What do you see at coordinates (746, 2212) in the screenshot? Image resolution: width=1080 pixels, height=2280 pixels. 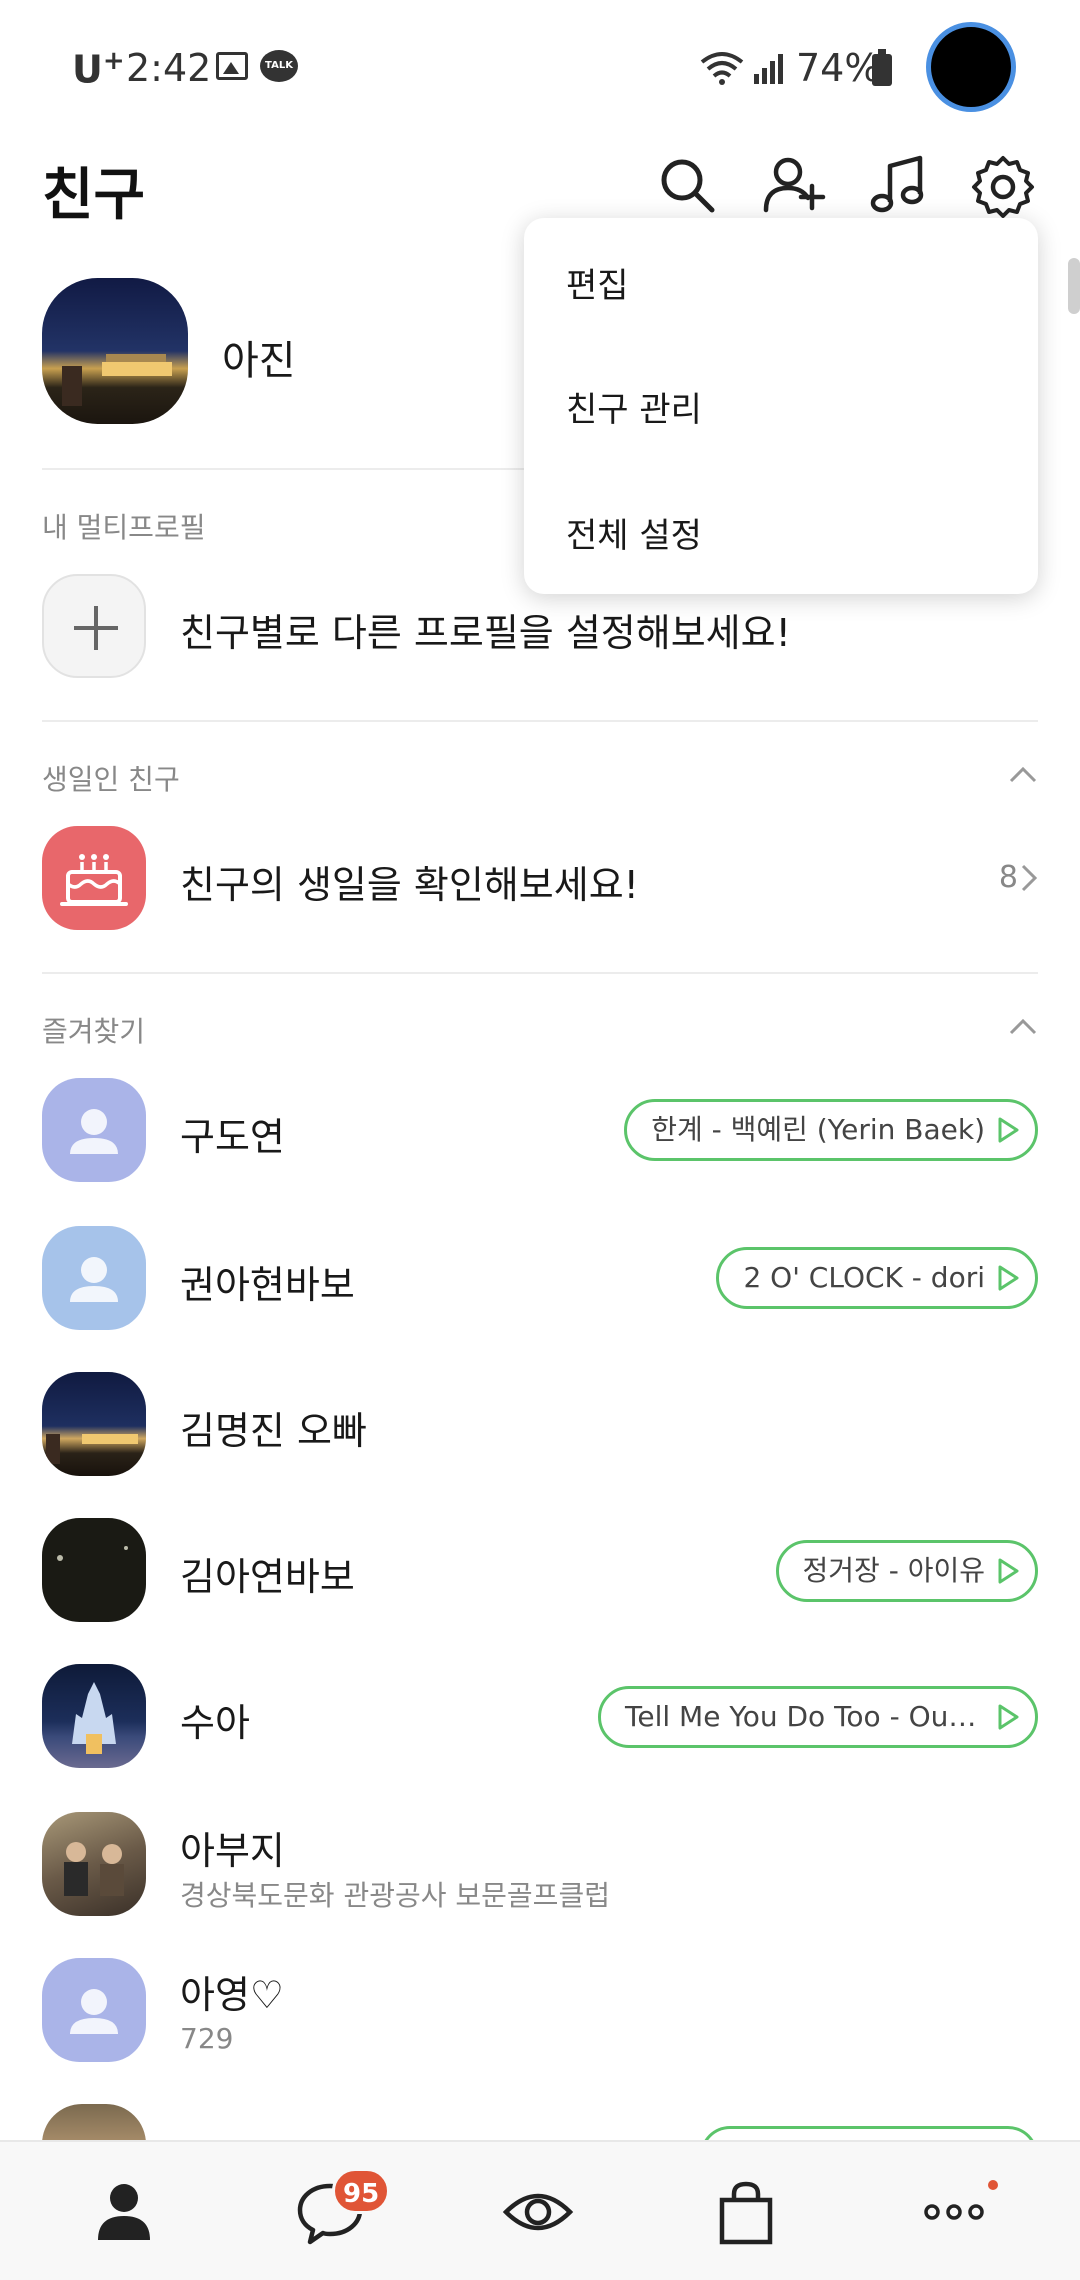 I see `shopping-tab-icon` at bounding box center [746, 2212].